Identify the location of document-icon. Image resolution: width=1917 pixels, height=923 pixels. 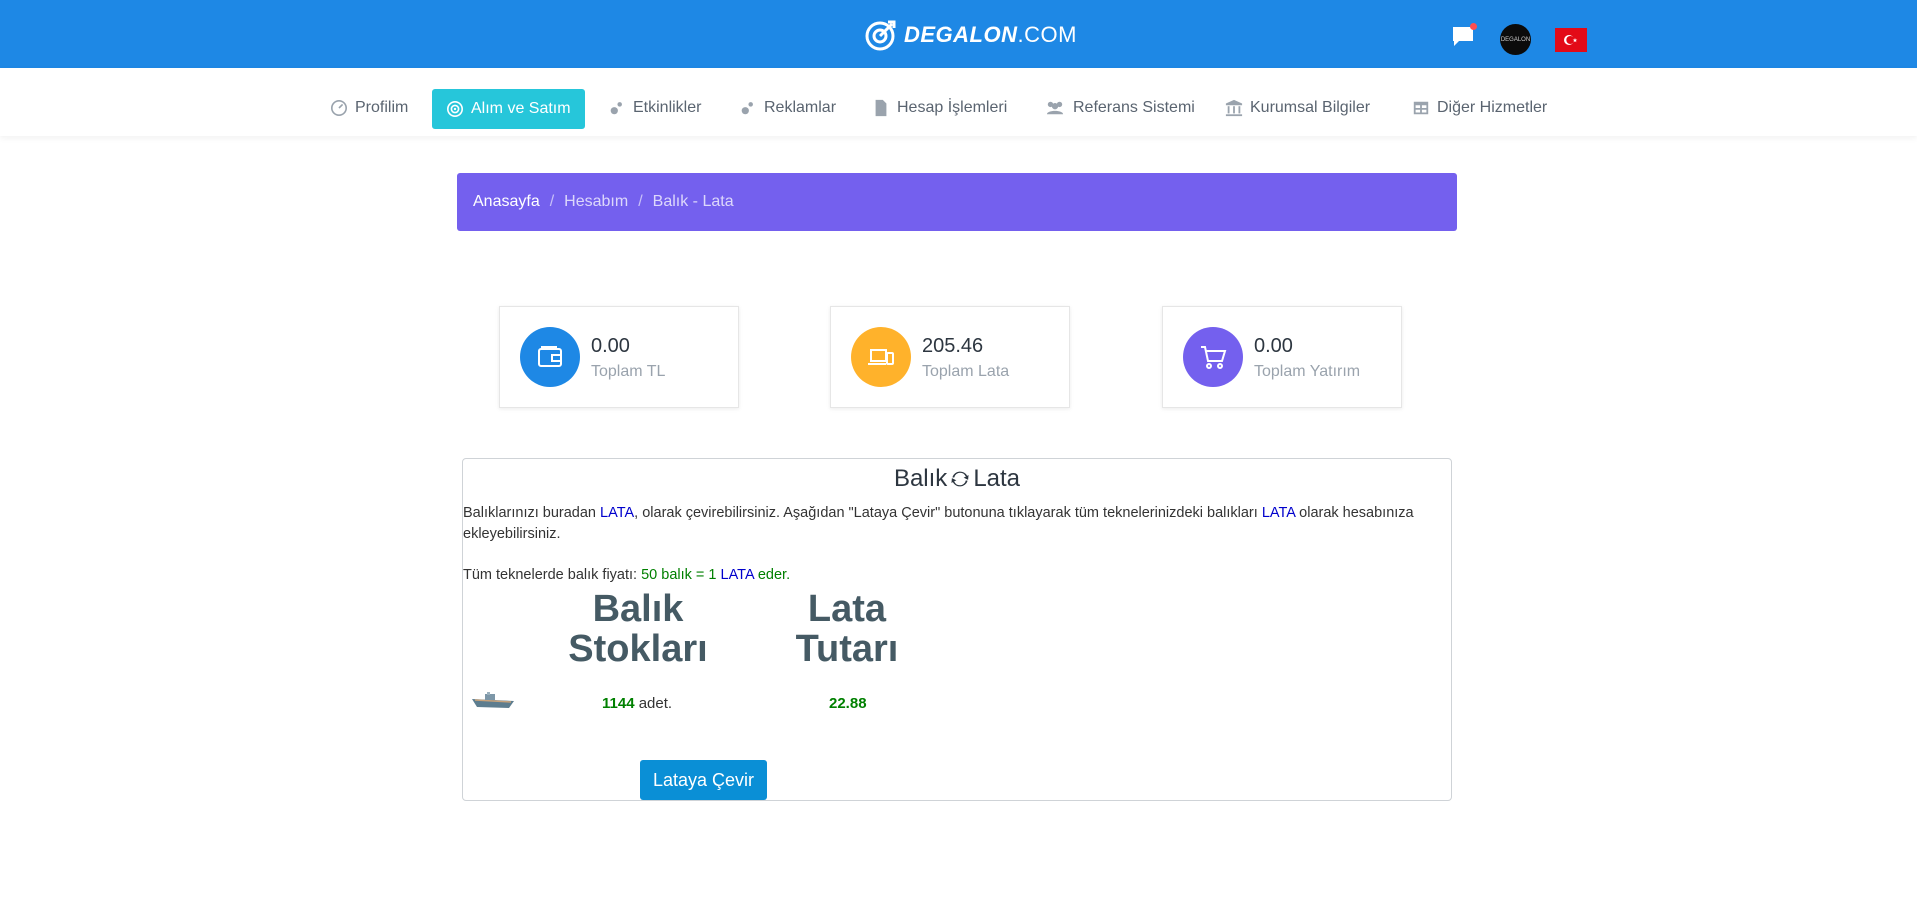
(881, 108).